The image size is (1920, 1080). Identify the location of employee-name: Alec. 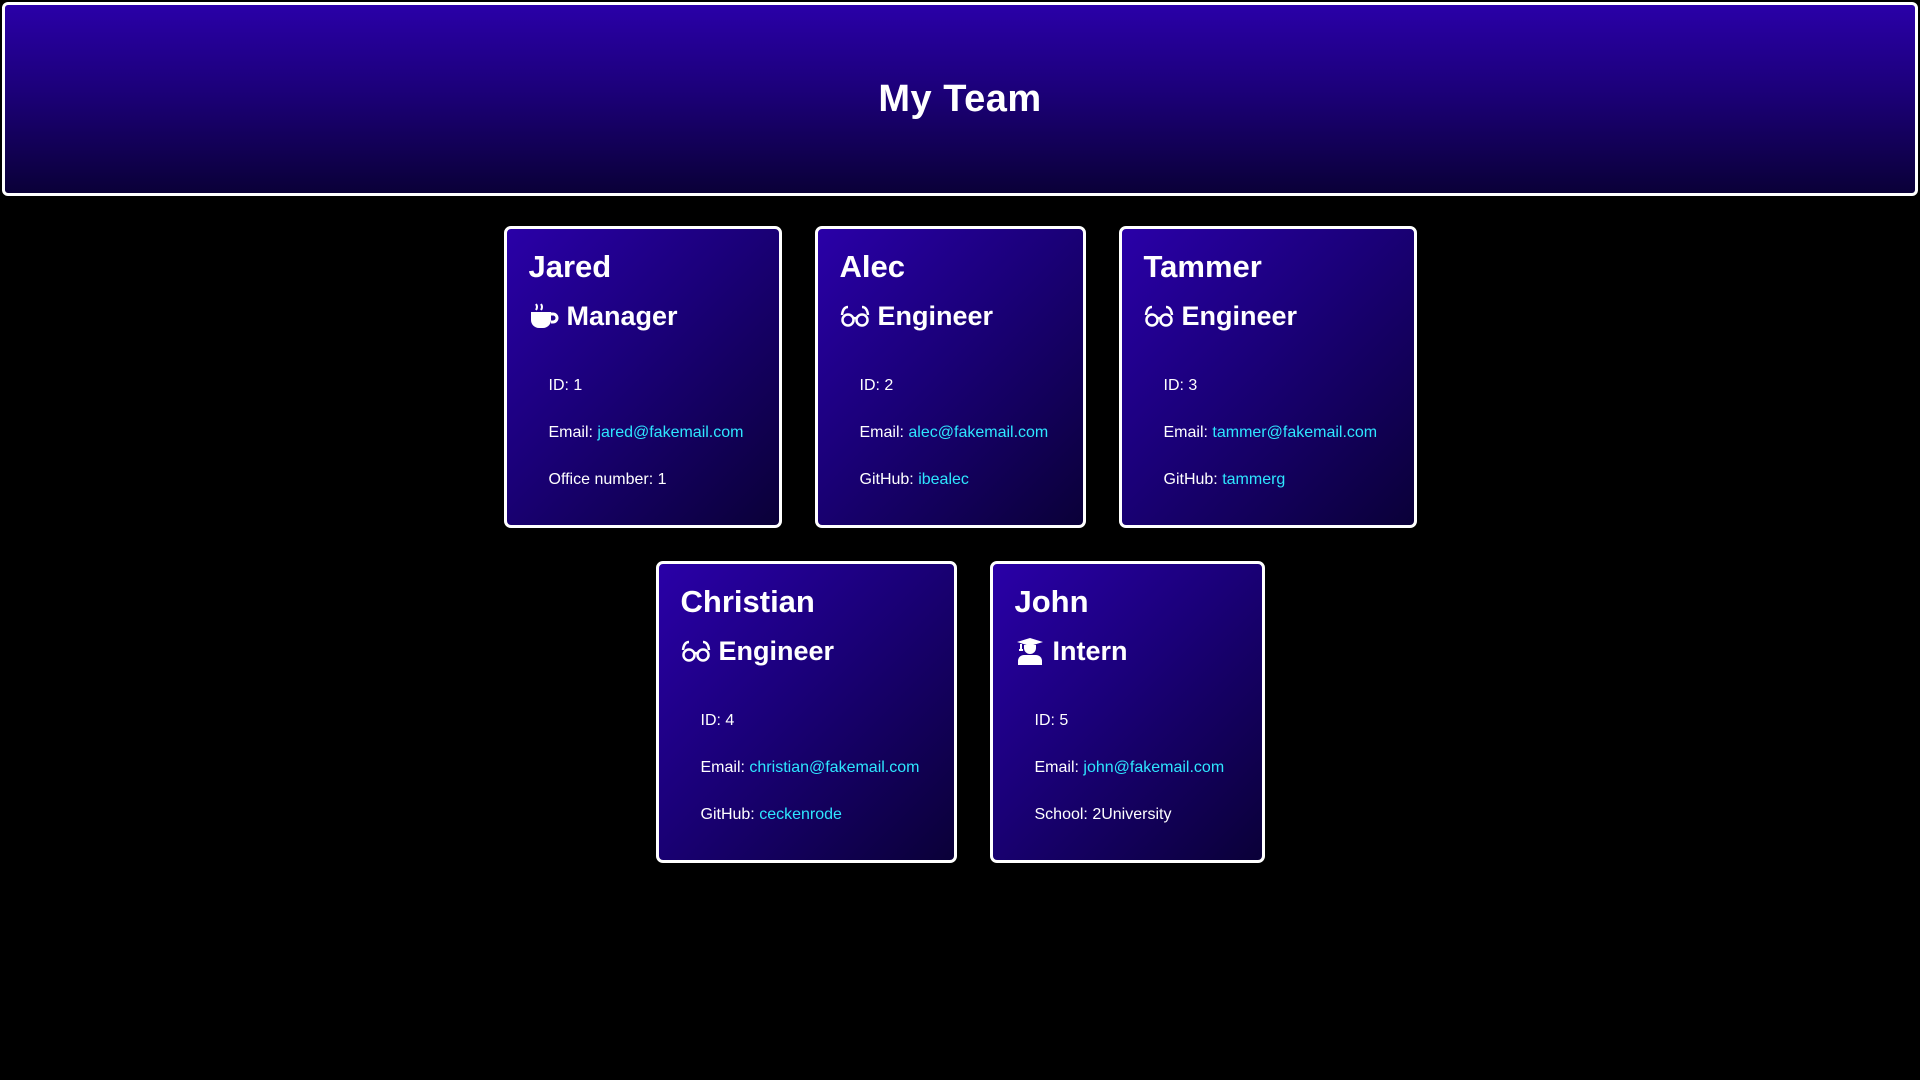
(872, 266).